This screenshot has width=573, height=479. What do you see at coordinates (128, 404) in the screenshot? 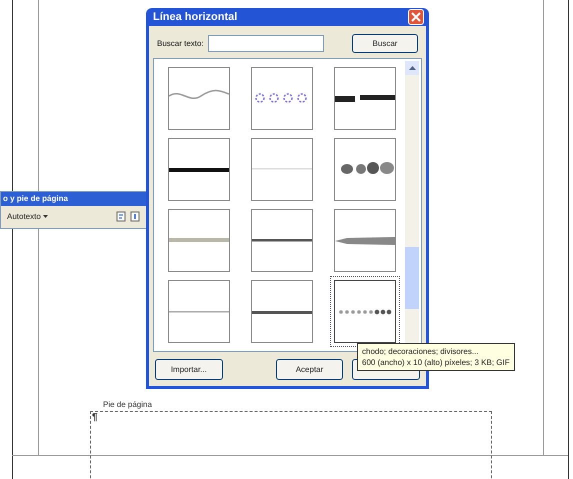
I see `footer-label: Pie de página` at bounding box center [128, 404].